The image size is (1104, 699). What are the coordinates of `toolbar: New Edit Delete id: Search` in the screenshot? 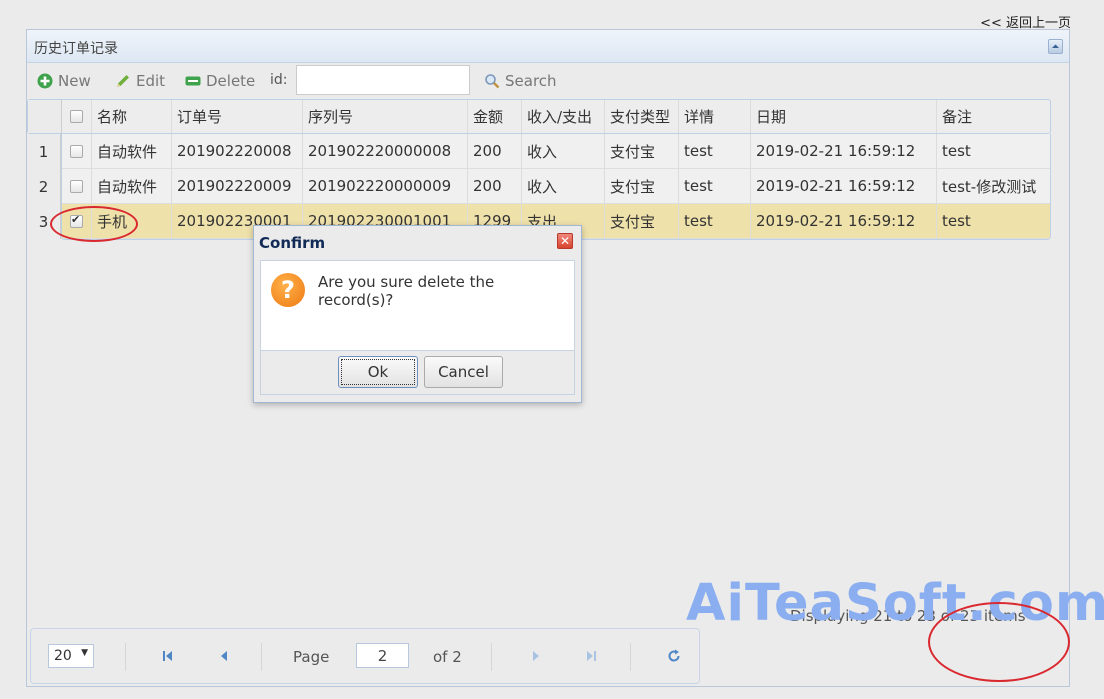 It's located at (548, 81).